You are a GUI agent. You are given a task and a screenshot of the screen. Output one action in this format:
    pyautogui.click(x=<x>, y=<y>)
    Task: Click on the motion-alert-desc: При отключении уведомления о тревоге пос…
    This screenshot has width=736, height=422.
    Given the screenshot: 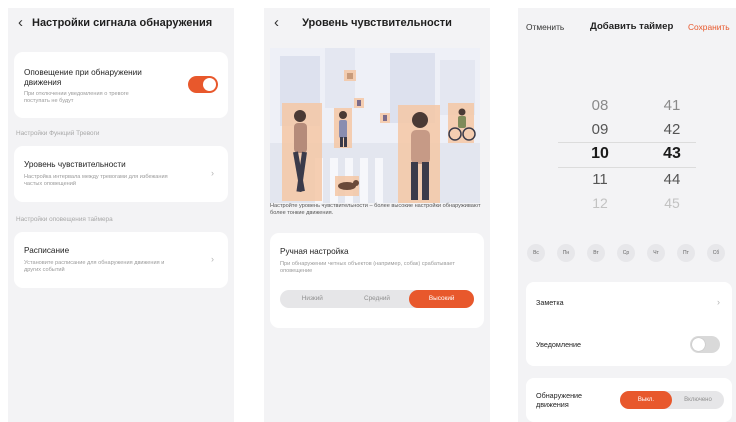 What is the action you would take?
    pyautogui.click(x=76, y=97)
    